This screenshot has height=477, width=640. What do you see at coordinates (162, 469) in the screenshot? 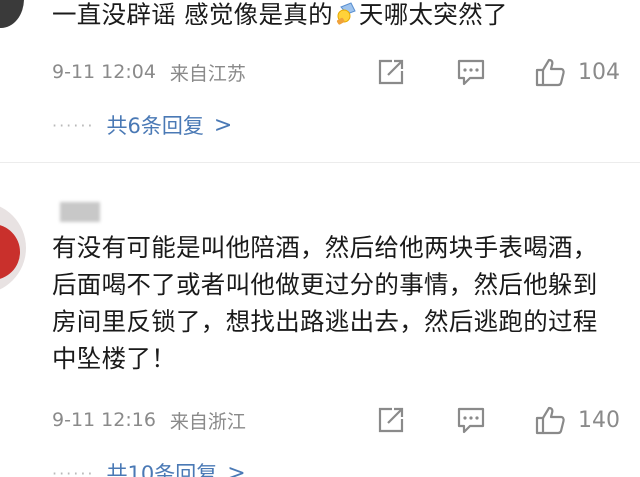
I see `replies-label: 共10条回复` at bounding box center [162, 469].